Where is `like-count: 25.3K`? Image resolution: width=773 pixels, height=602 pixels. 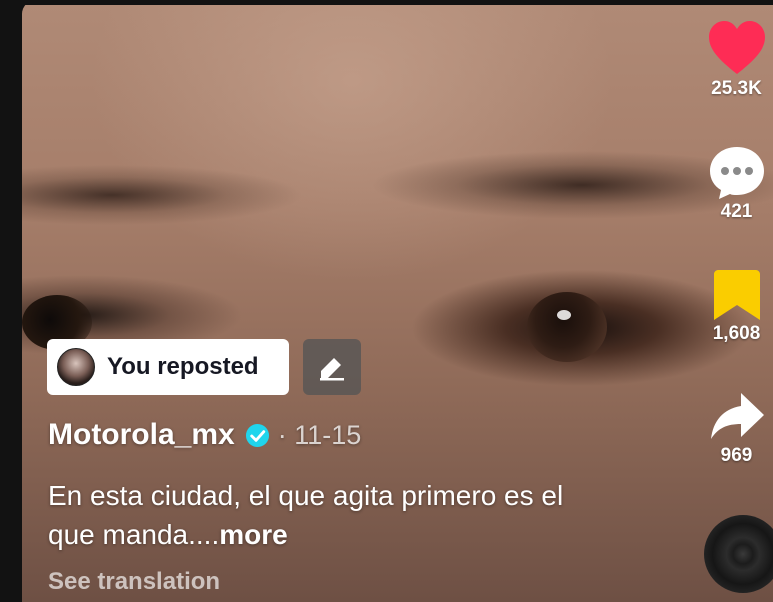
like-count: 25.3K is located at coordinates (736, 88).